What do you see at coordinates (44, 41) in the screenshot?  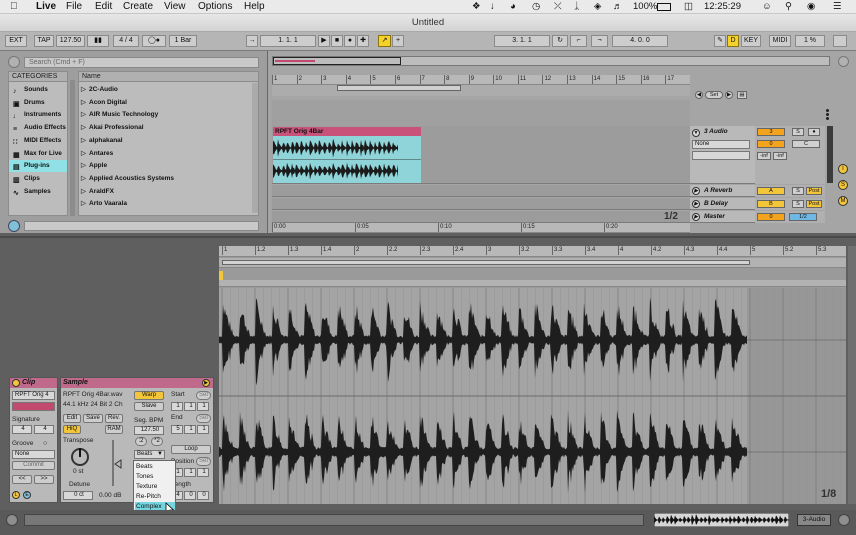 I see `tap-button: TAP` at bounding box center [44, 41].